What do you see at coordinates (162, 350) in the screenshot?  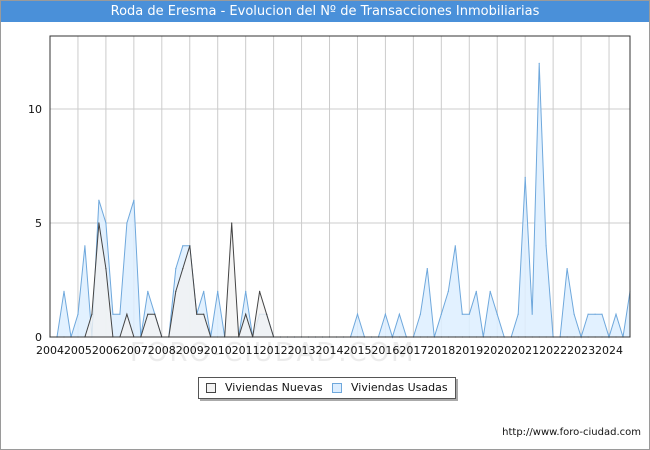 I see `x-tick-label: 2008` at bounding box center [162, 350].